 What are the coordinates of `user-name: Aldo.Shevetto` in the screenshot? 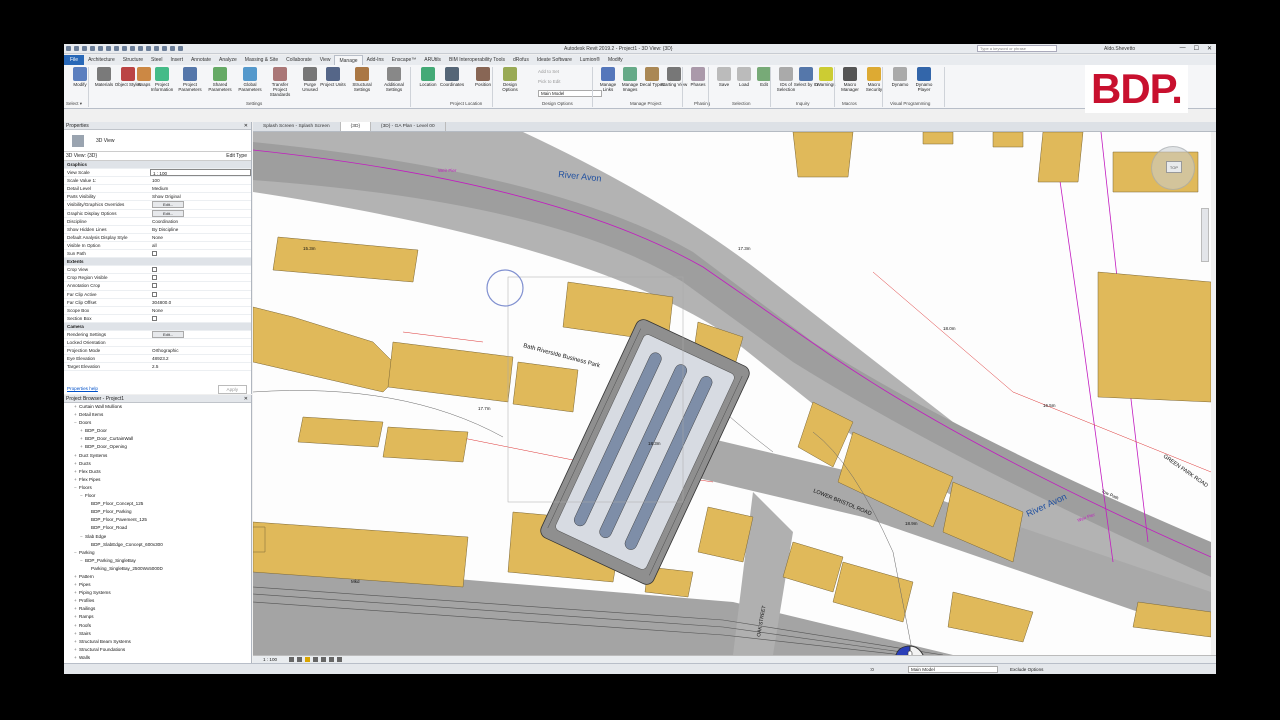 It's located at (1119, 49).